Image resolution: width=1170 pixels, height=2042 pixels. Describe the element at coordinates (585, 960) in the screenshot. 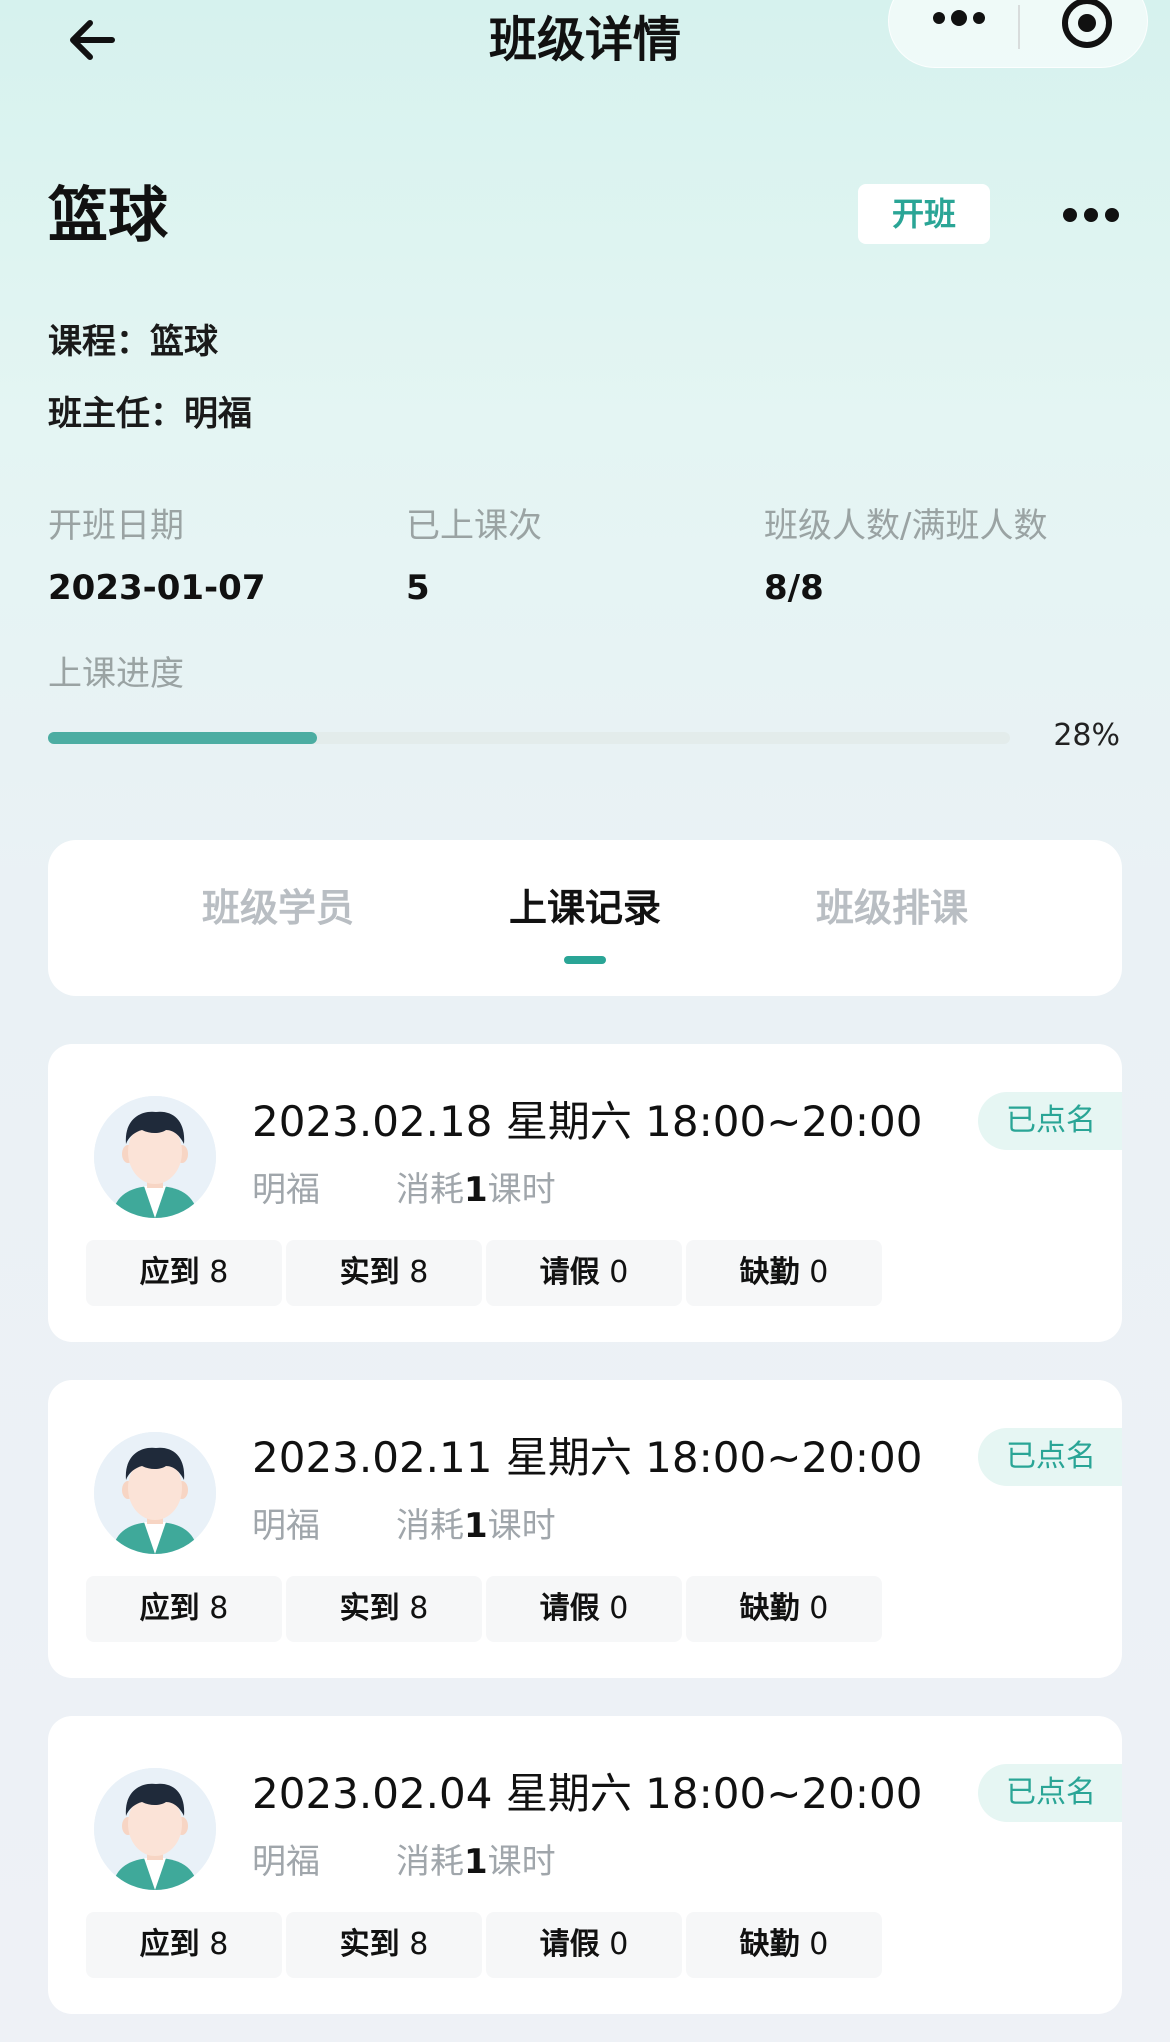

I see `active-tab-indicator` at that location.